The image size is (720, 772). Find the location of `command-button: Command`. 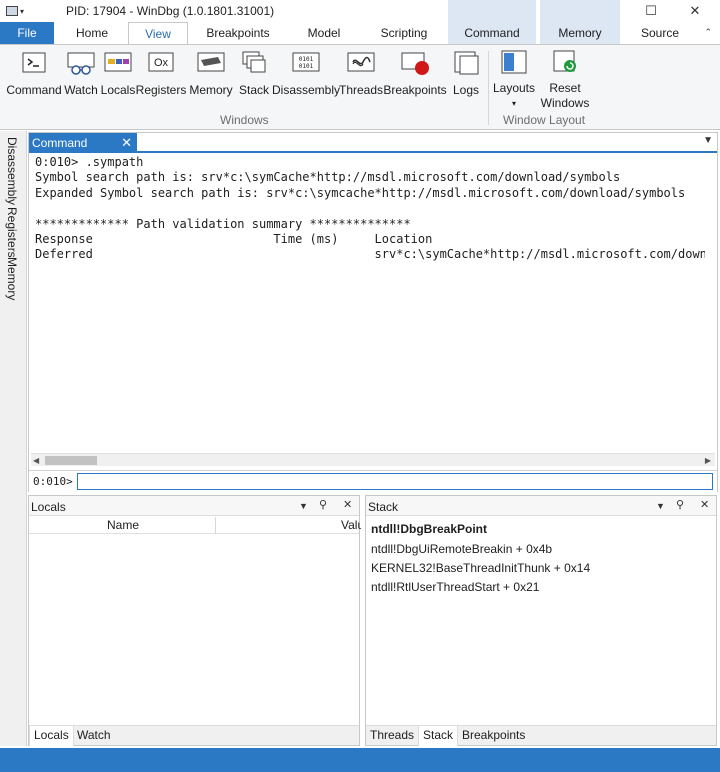

command-button: Command is located at coordinates (34, 80).